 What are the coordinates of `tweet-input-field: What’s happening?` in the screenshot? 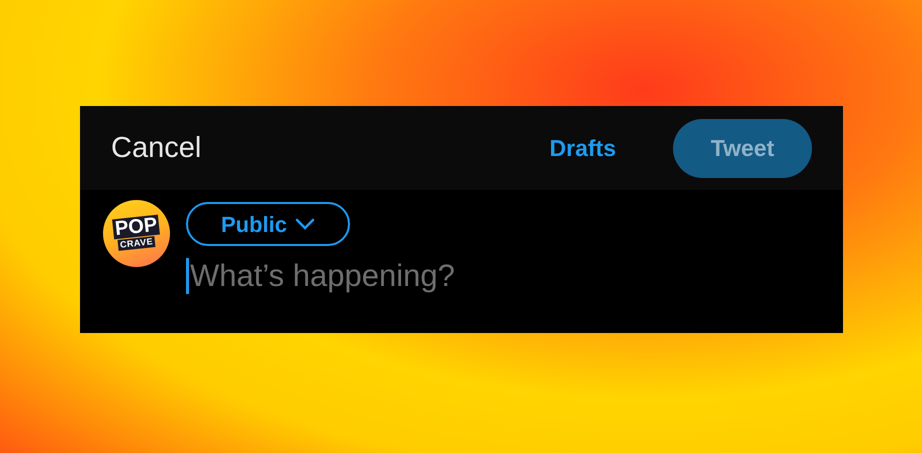 It's located at (370, 276).